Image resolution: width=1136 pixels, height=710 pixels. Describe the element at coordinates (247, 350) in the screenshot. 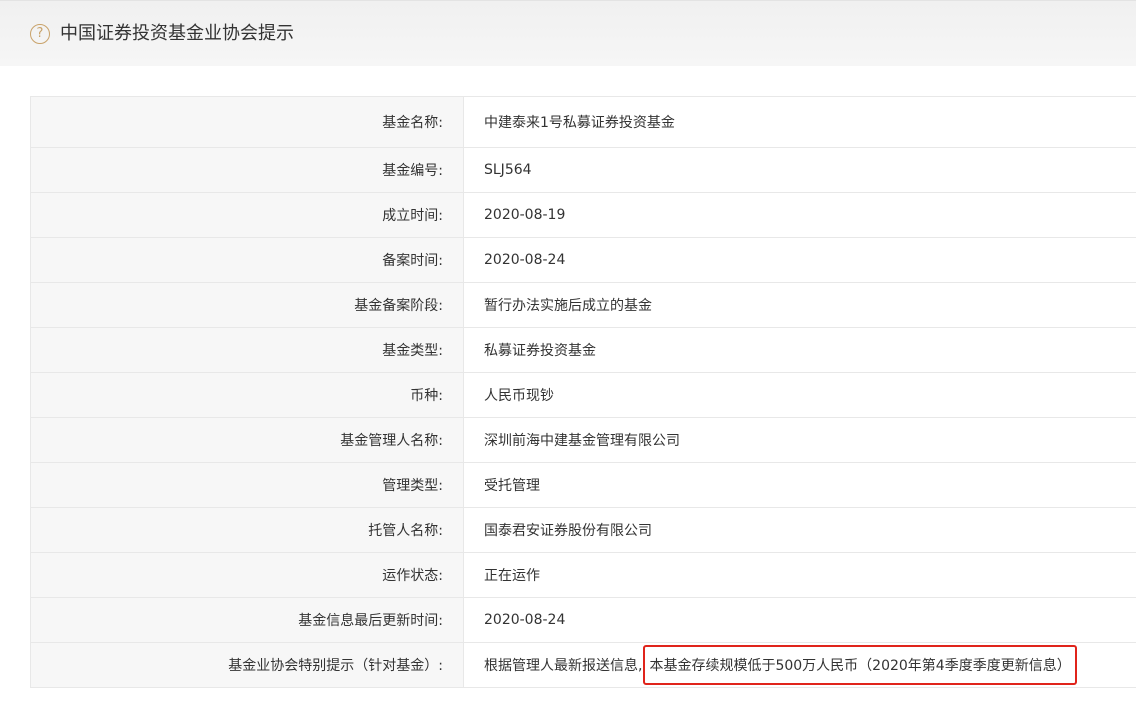

I see `fund-type-label: 基金类型:` at that location.